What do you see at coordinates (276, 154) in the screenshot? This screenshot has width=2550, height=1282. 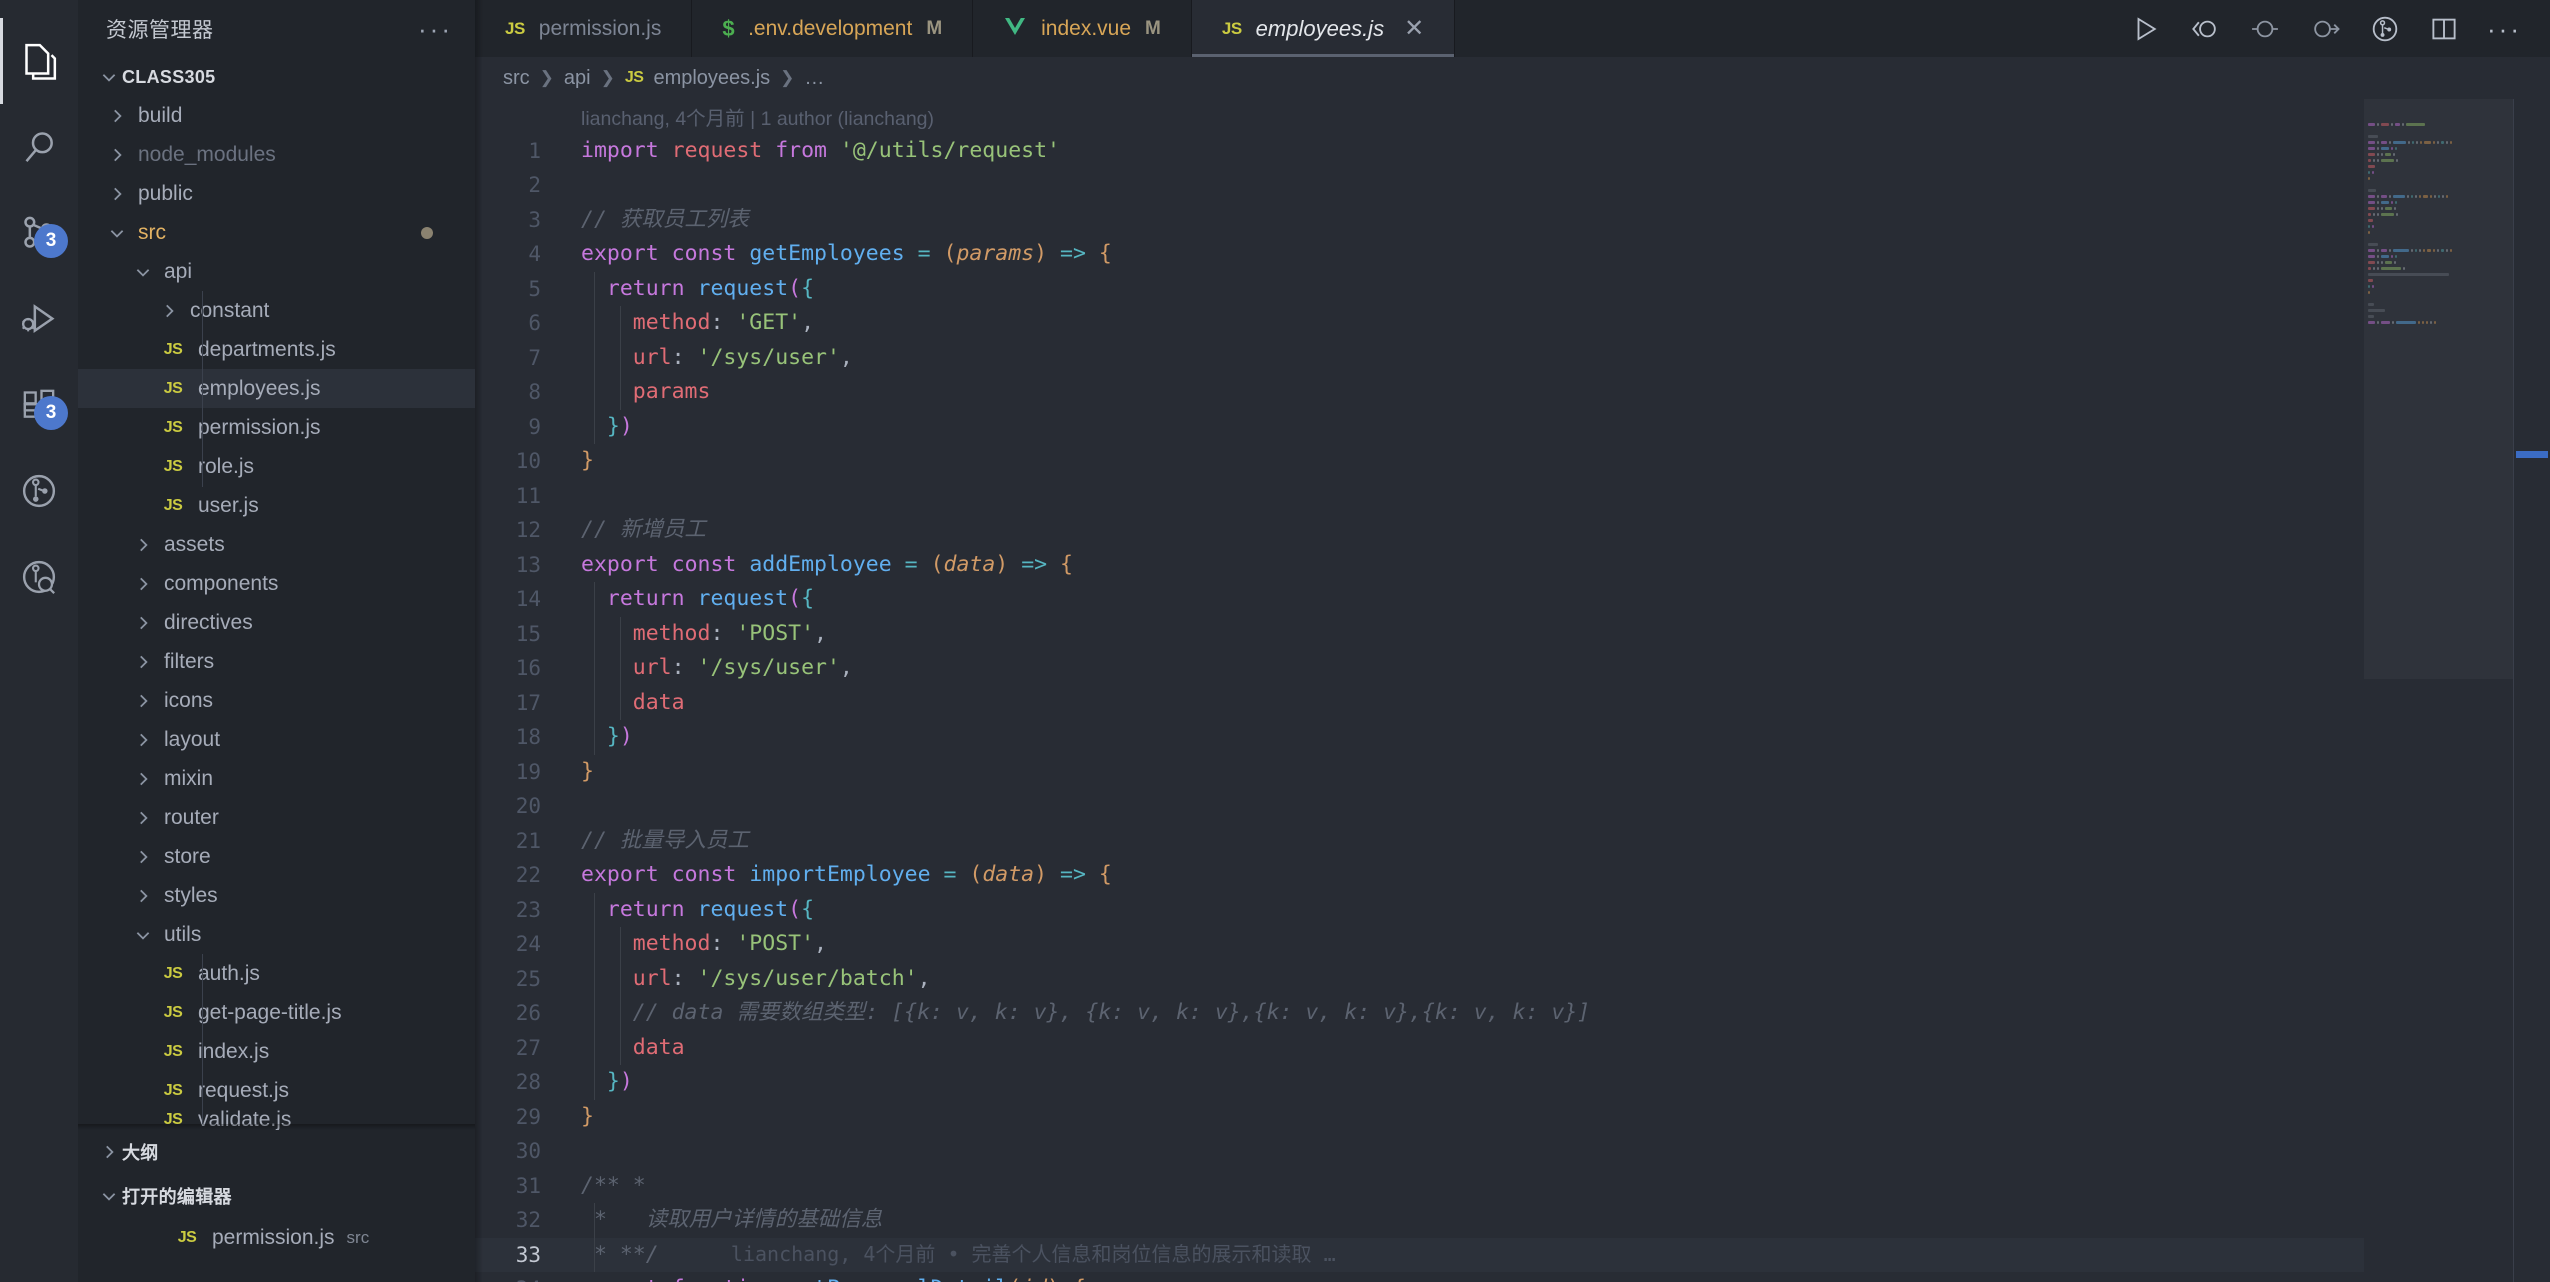 I see `tree-folder-node-modules: node_modules` at bounding box center [276, 154].